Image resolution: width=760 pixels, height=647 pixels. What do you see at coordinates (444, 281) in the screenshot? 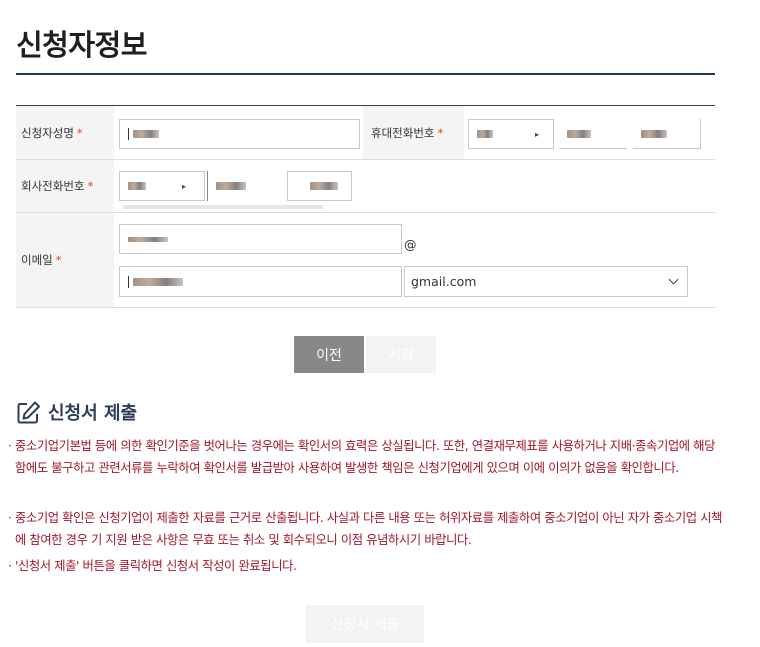
I see `email-domain-selected: gmail.com` at bounding box center [444, 281].